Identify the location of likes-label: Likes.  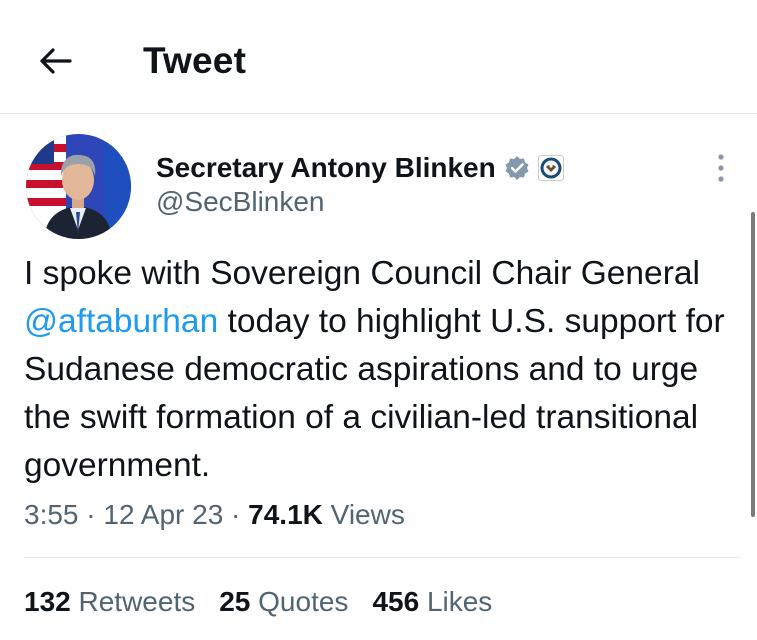
(459, 601).